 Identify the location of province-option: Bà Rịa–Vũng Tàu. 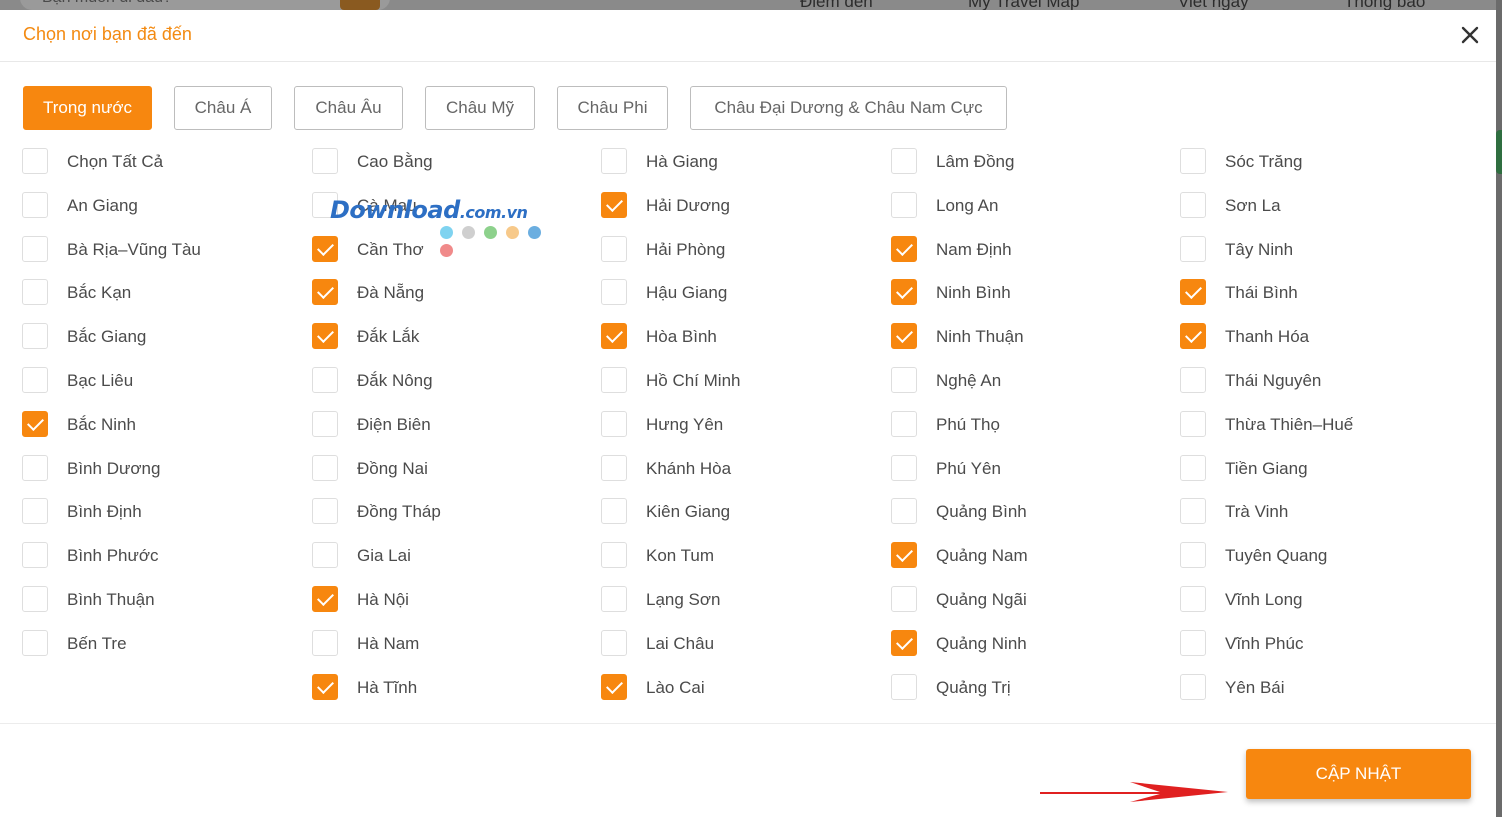
(162, 250).